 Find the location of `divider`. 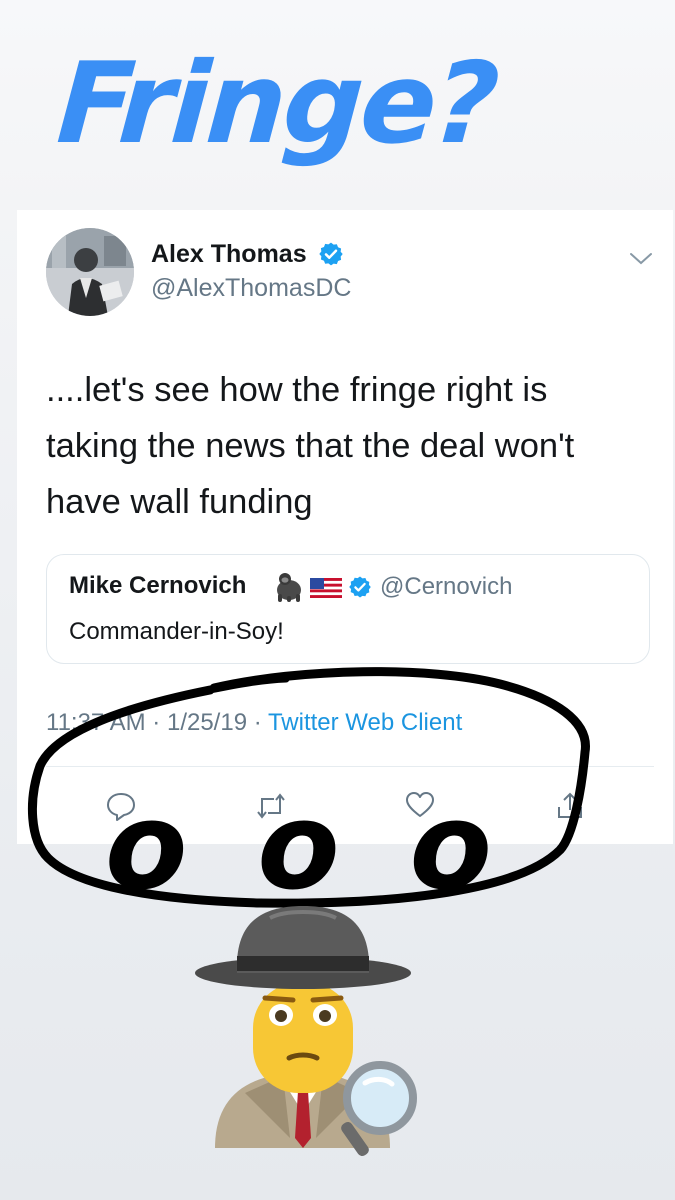

divider is located at coordinates (350, 766).